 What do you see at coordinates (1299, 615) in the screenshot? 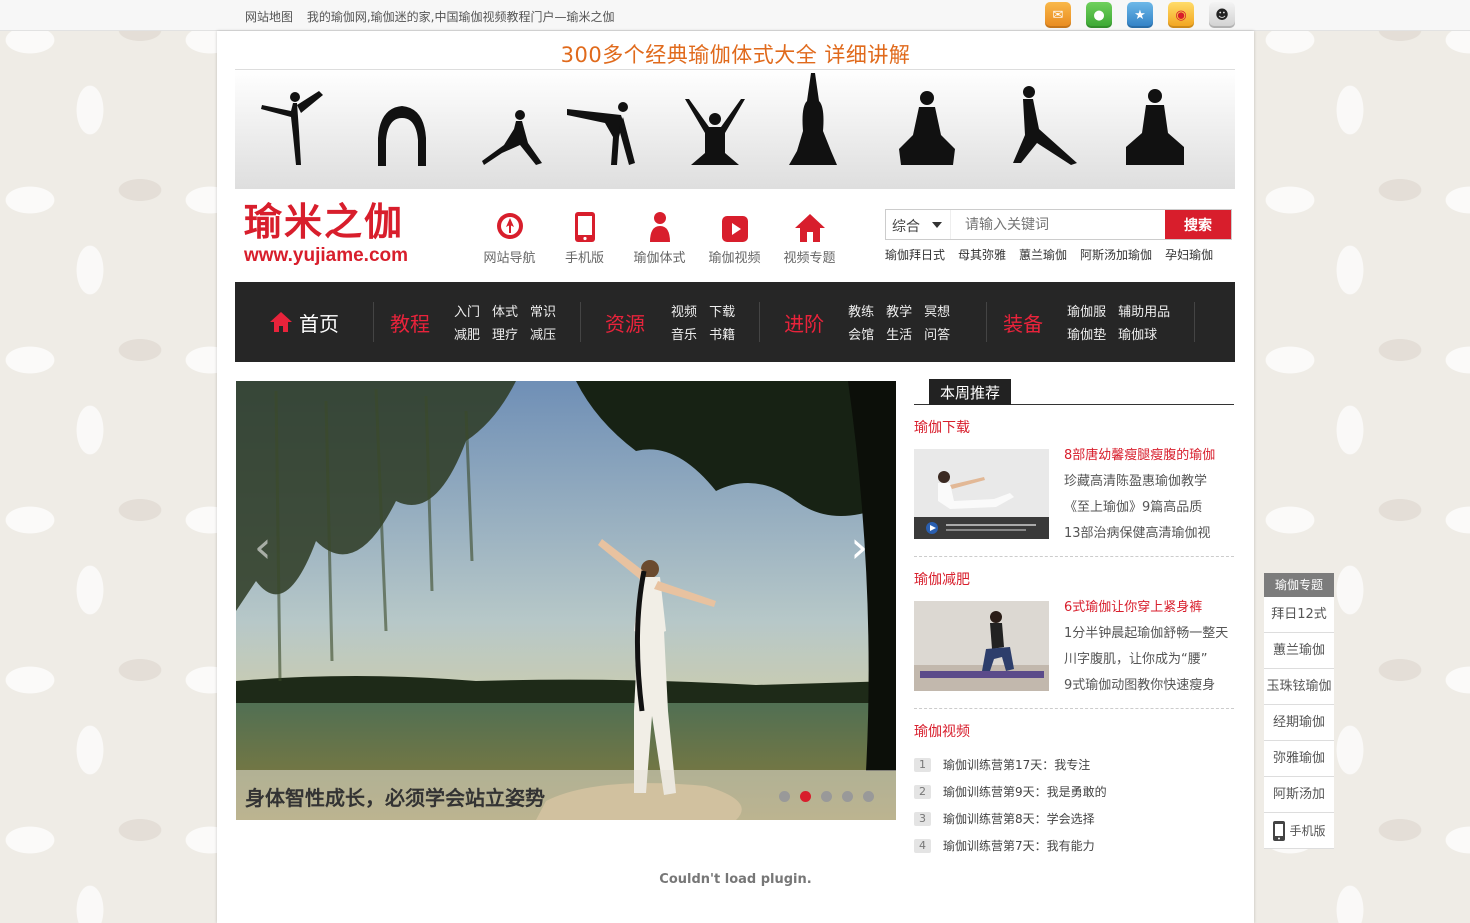
I see `floating-menu-item: 拜日12式` at bounding box center [1299, 615].